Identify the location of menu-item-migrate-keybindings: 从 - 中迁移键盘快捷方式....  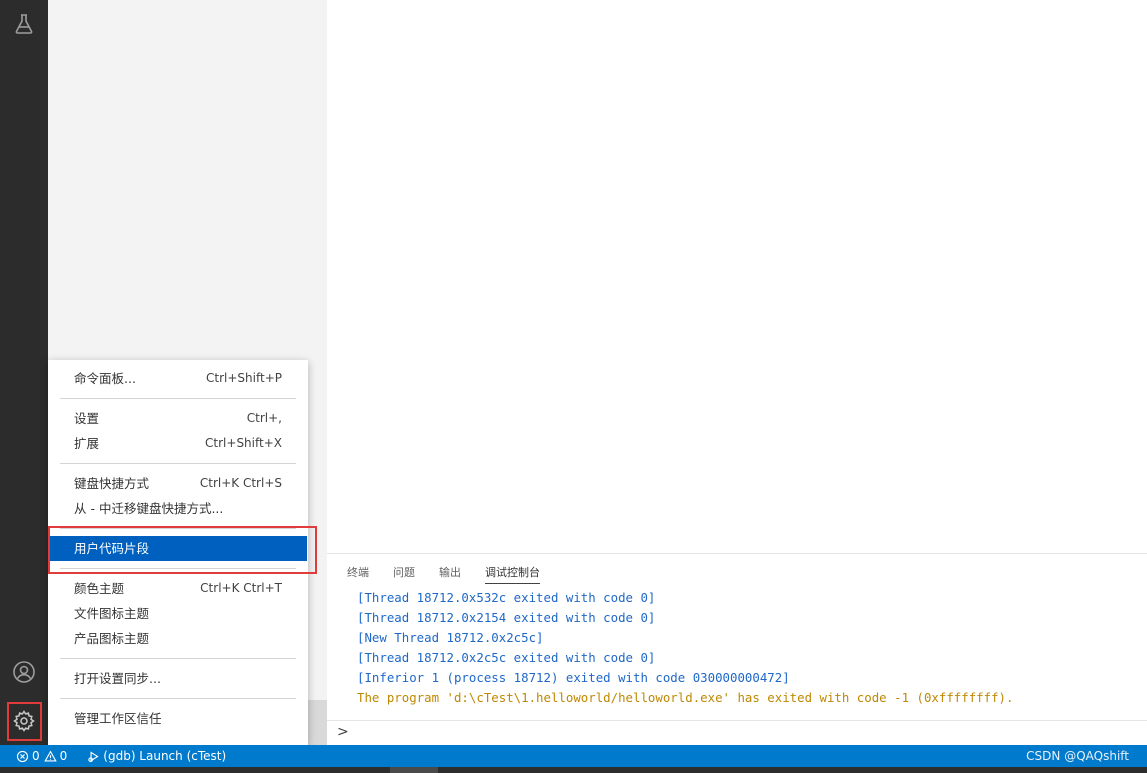
(178, 508).